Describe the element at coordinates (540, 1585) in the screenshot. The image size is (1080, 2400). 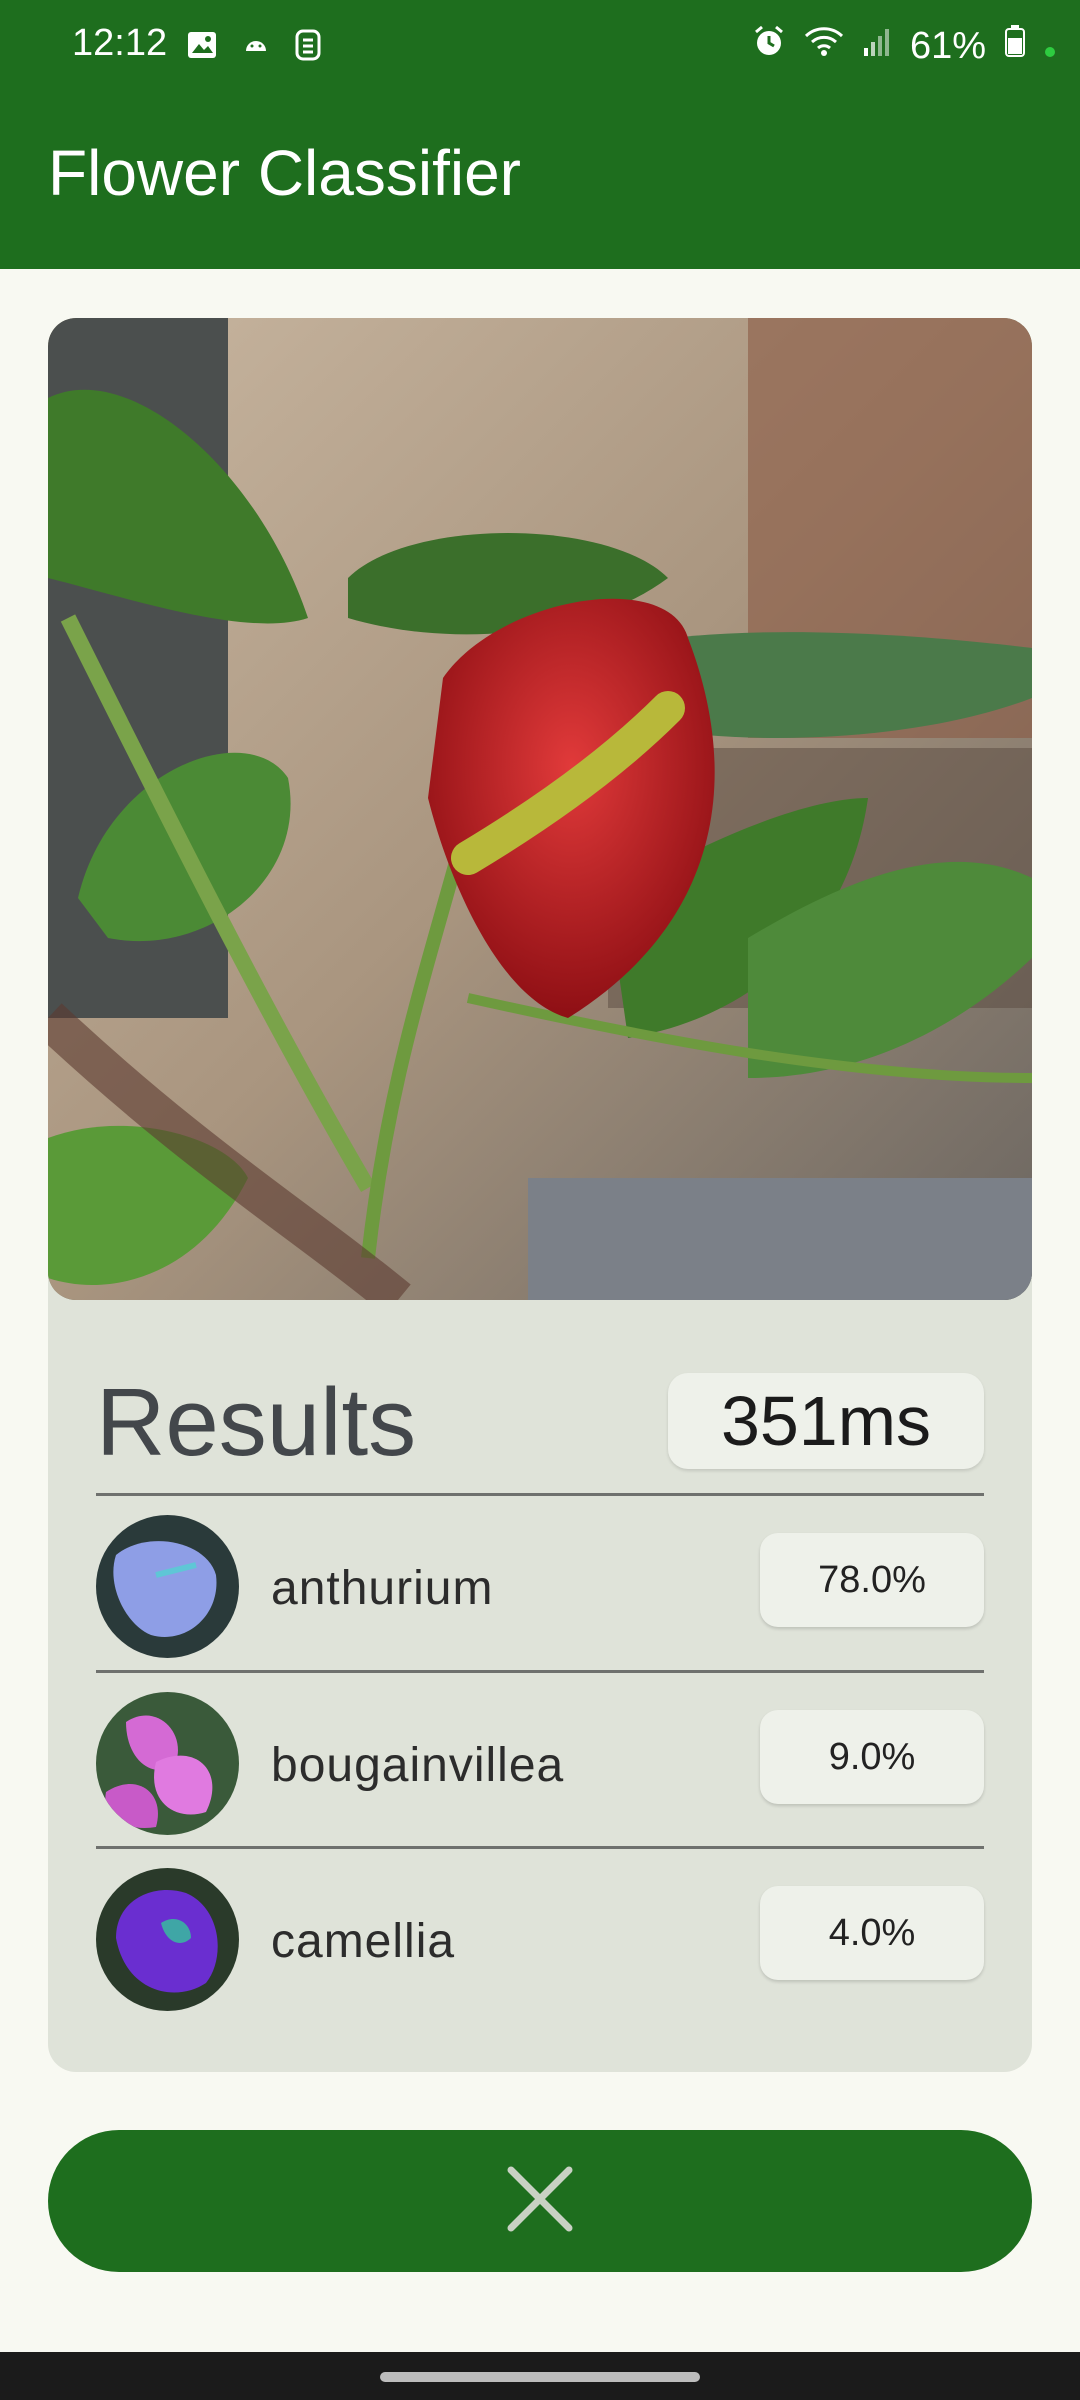
I see `result-row-anthurium: anthurium 78.0%` at that location.